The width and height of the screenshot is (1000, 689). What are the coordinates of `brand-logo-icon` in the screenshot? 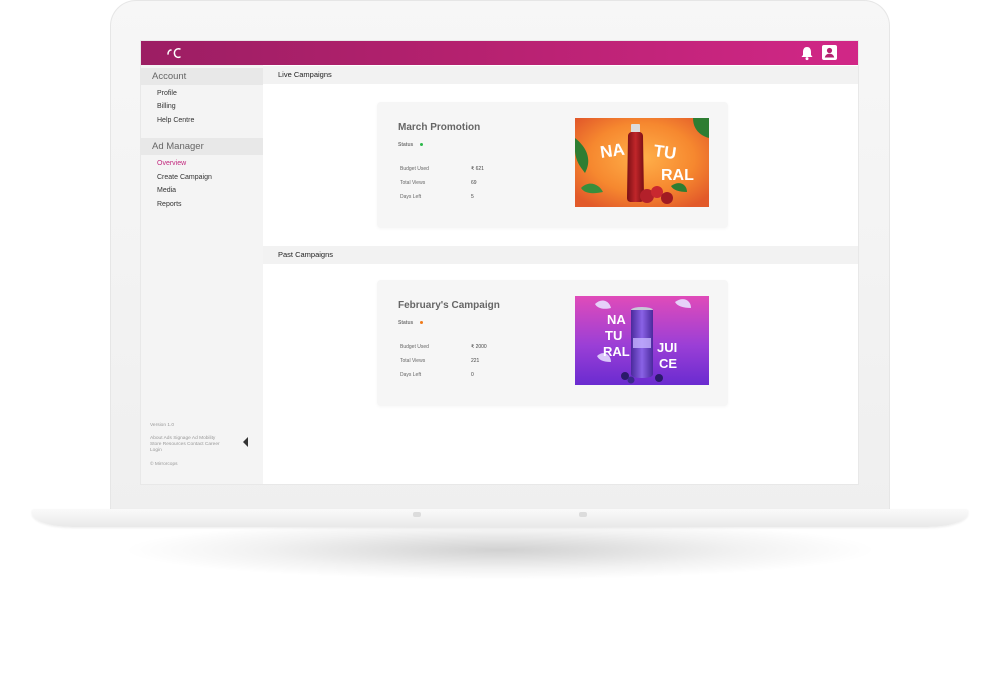 It's located at (174, 53).